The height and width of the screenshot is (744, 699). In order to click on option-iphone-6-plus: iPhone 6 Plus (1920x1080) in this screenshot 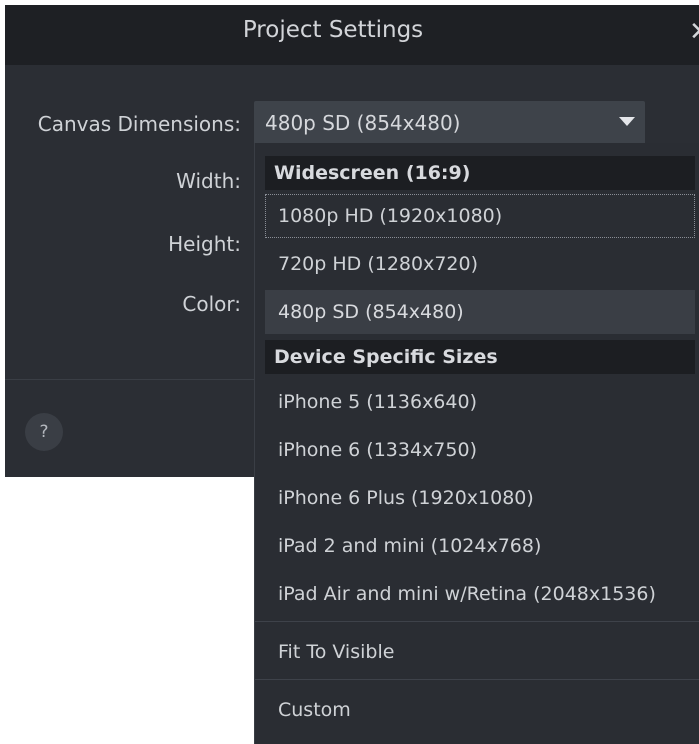, I will do `click(480, 498)`.